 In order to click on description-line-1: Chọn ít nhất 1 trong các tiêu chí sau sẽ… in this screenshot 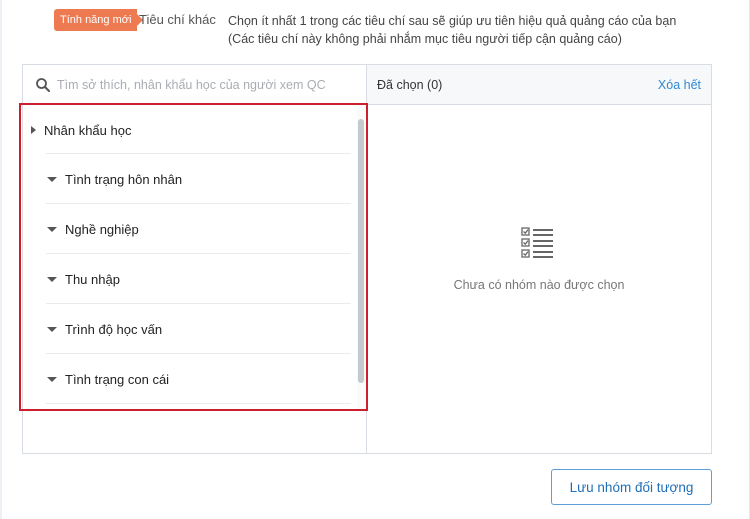, I will do `click(452, 21)`.